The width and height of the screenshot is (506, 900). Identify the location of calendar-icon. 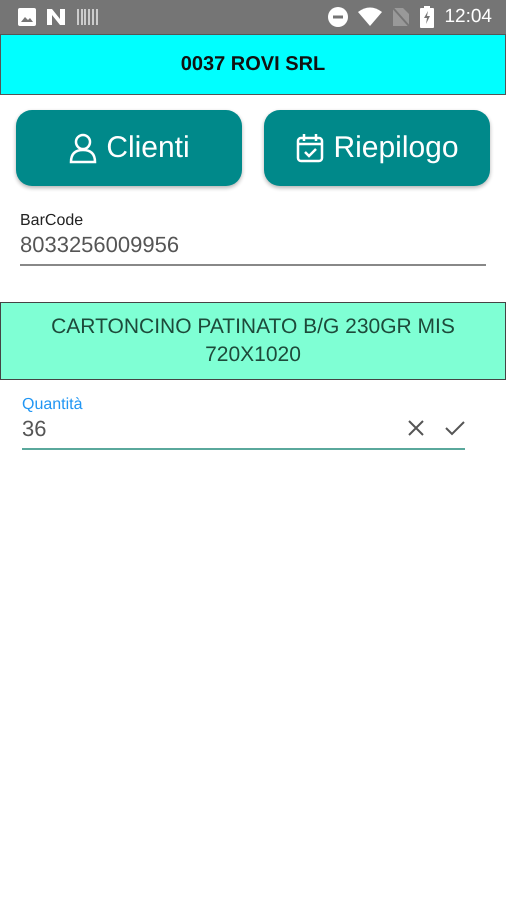
(310, 148).